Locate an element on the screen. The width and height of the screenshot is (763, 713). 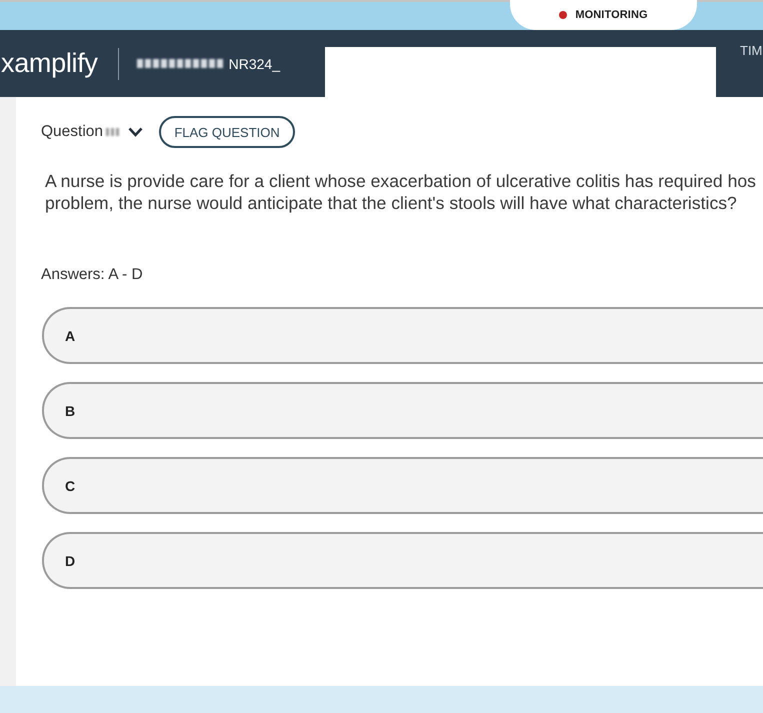
option-letter: D is located at coordinates (70, 560).